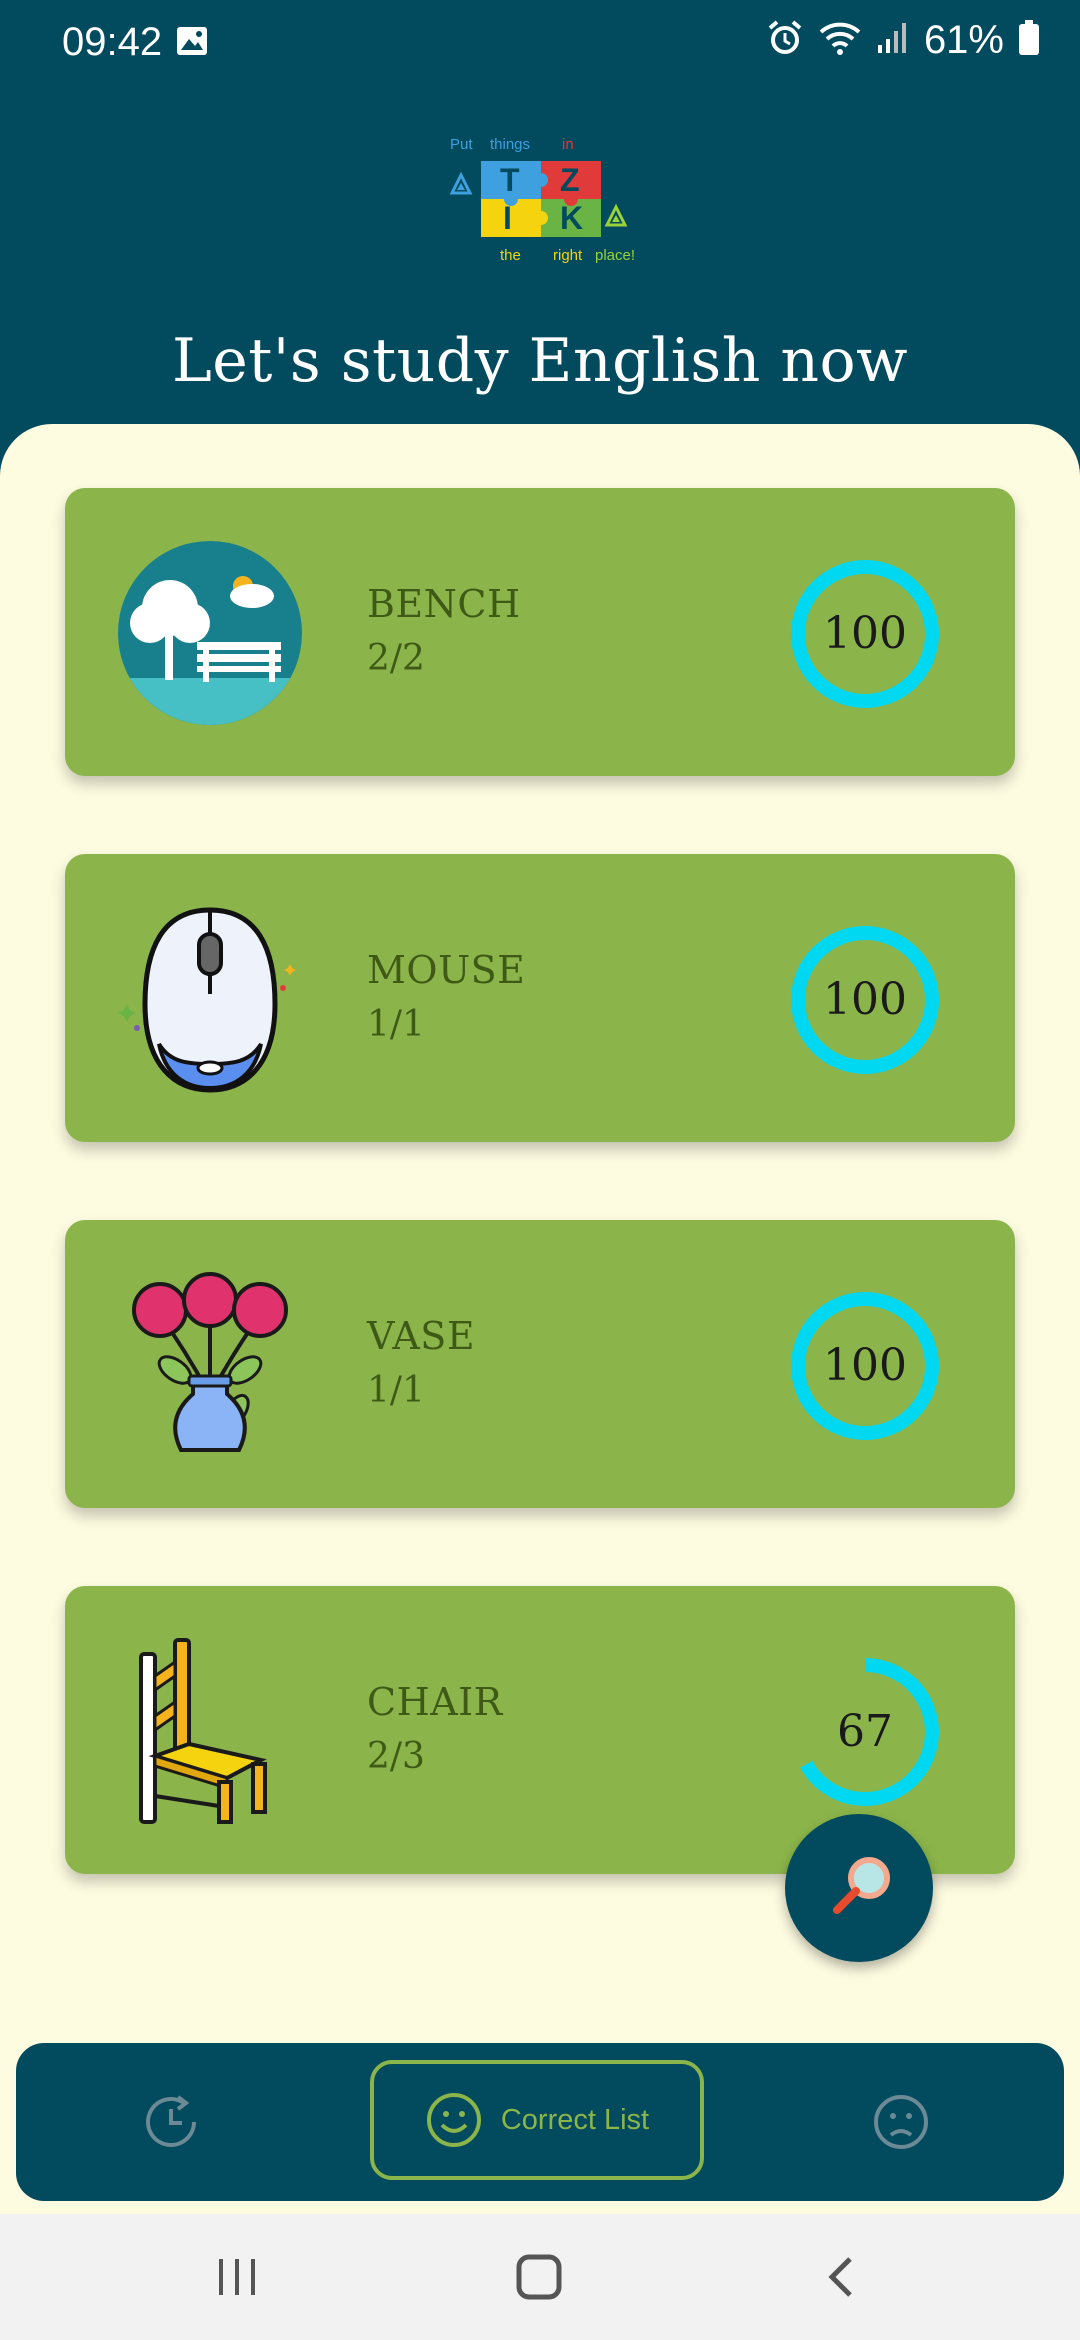  I want to click on vase-icon, so click(210, 1365).